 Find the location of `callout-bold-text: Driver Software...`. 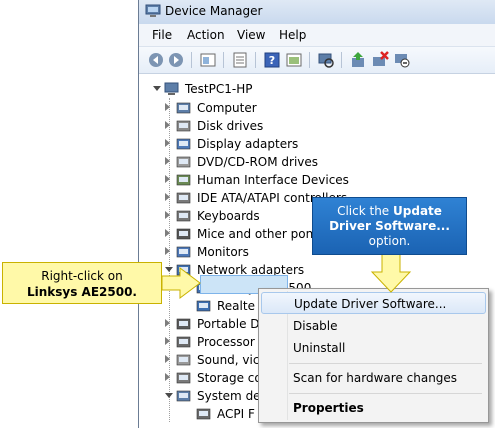

callout-bold-text: Driver Software... is located at coordinates (389, 226).